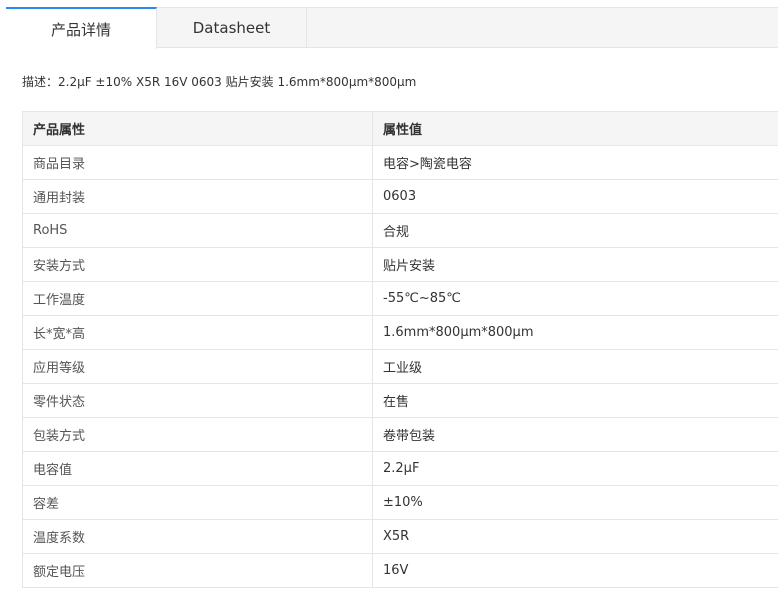 The image size is (778, 611). What do you see at coordinates (197, 570) in the screenshot?
I see `attribute-name: 额定电压` at bounding box center [197, 570].